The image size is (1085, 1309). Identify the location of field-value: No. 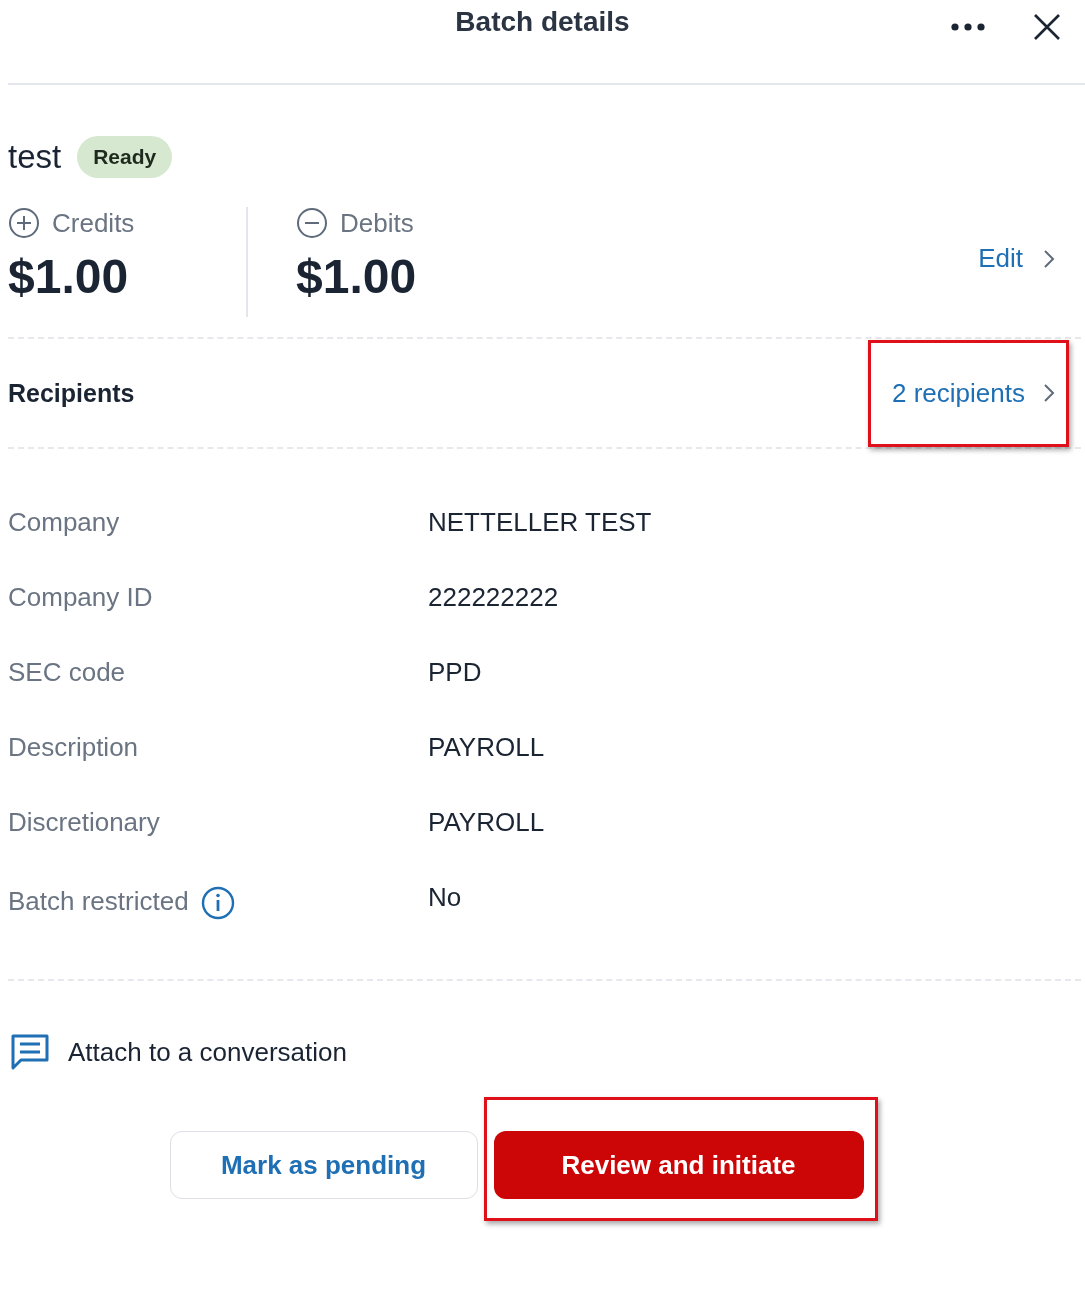
(445, 898).